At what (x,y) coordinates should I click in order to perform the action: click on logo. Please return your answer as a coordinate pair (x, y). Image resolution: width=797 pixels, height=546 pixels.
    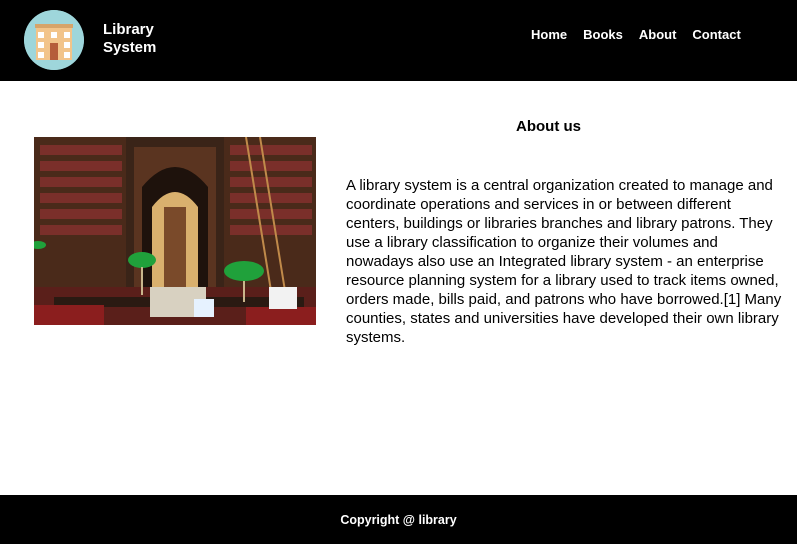
    Looking at the image, I should click on (54, 40).